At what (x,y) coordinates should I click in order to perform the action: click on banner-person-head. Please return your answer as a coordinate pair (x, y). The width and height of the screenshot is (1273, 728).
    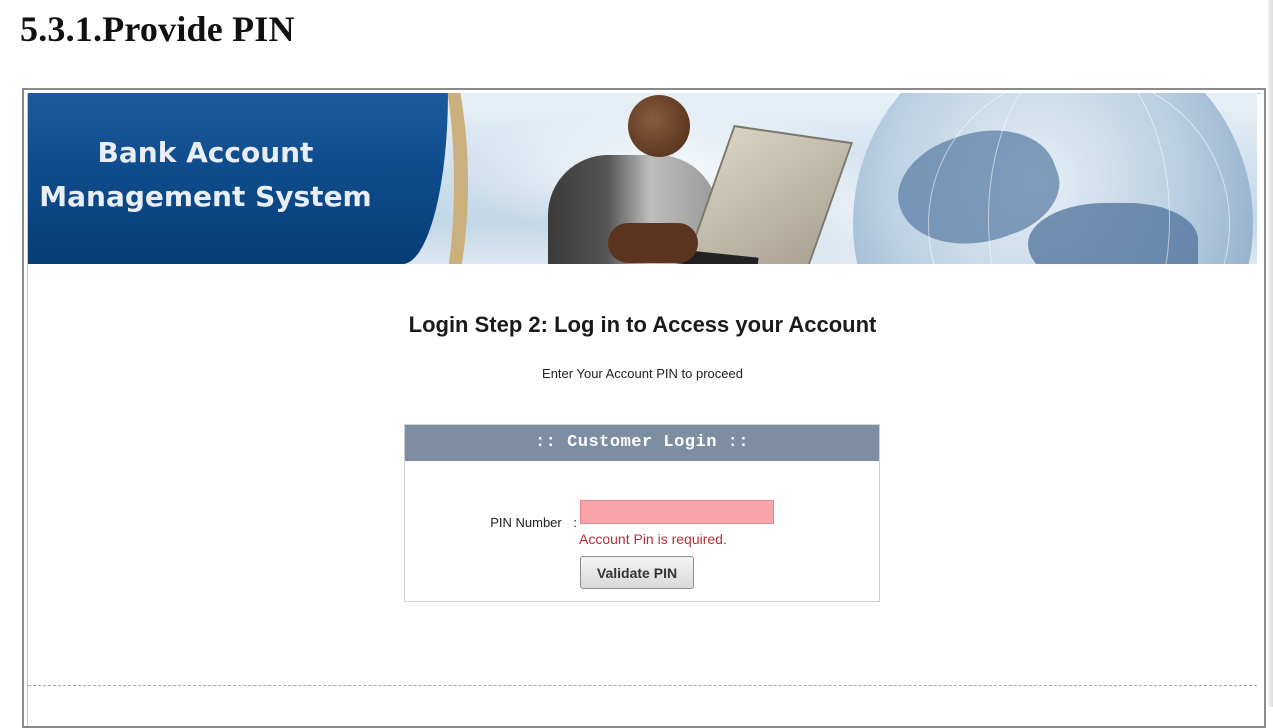
    Looking at the image, I should click on (659, 126).